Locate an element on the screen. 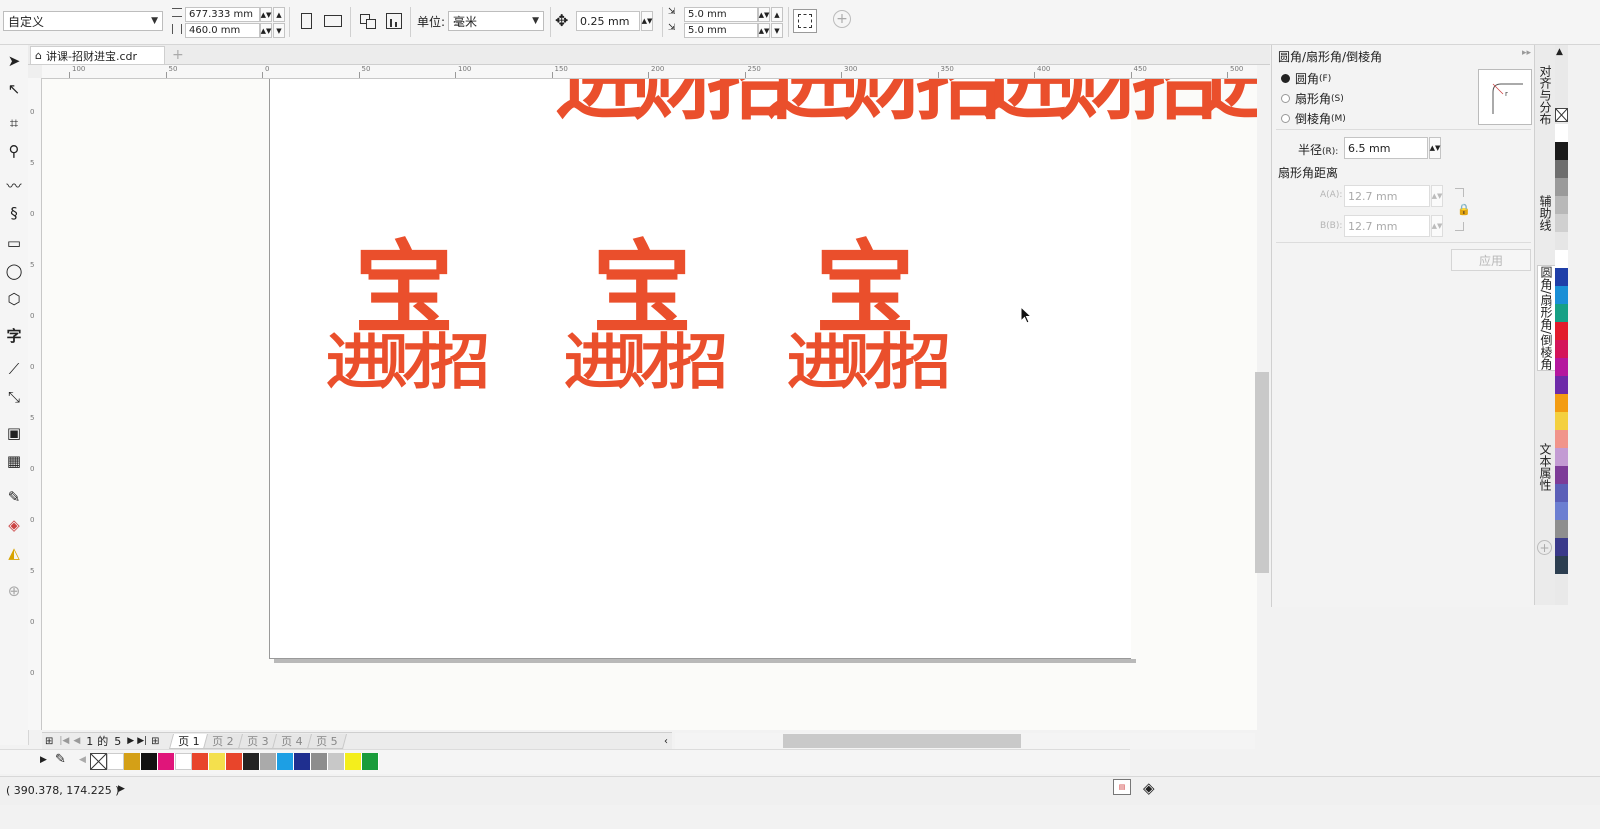 Image resolution: width=1600 pixels, height=829 pixels. distance-a-spinner: ▲▼ is located at coordinates (1437, 196).